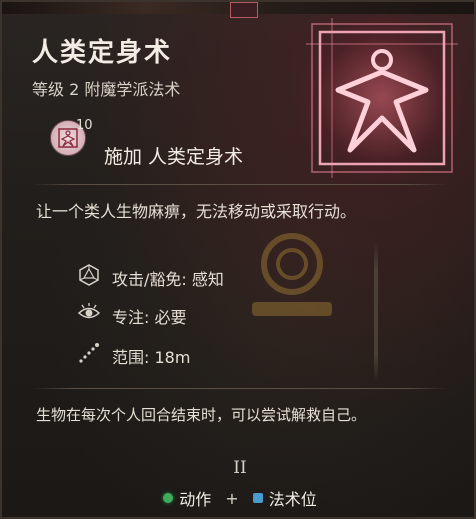 Image resolution: width=476 pixels, height=519 pixels. I want to click on cost-action-label: 动作, so click(195, 499).